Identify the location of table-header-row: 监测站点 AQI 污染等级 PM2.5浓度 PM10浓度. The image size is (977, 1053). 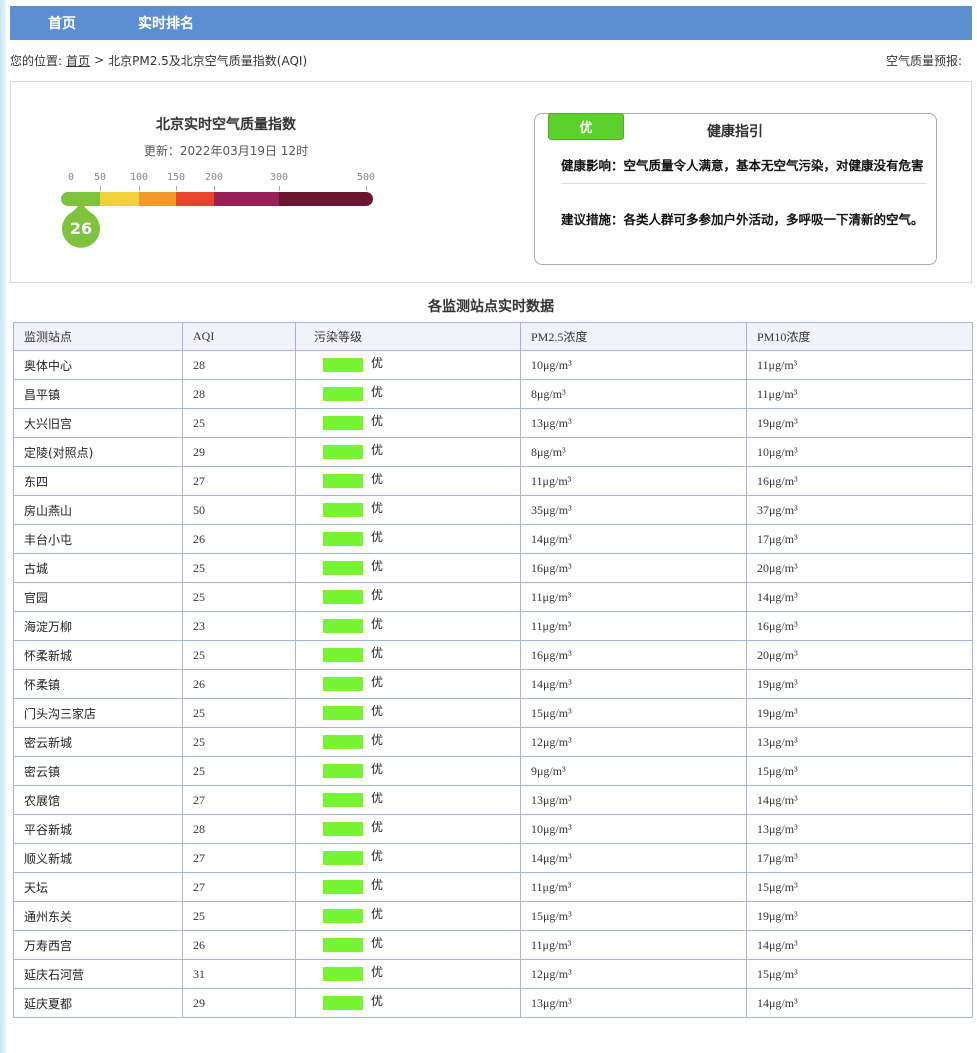
(493, 336).